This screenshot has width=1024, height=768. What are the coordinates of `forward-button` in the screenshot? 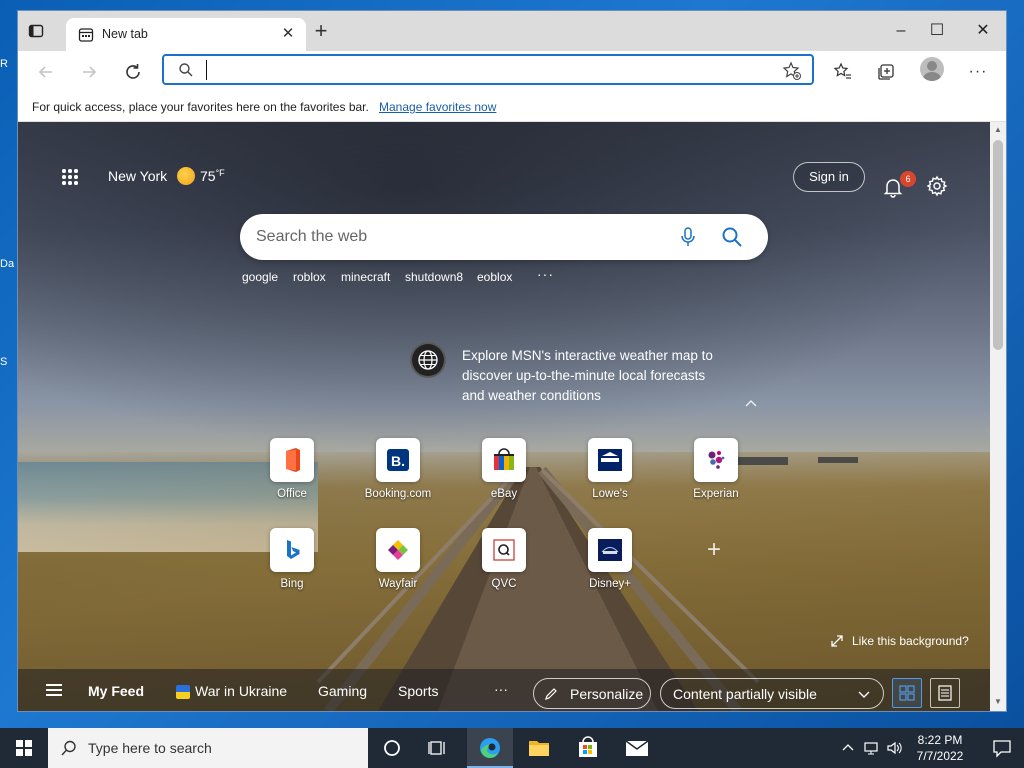 It's located at (89, 72).